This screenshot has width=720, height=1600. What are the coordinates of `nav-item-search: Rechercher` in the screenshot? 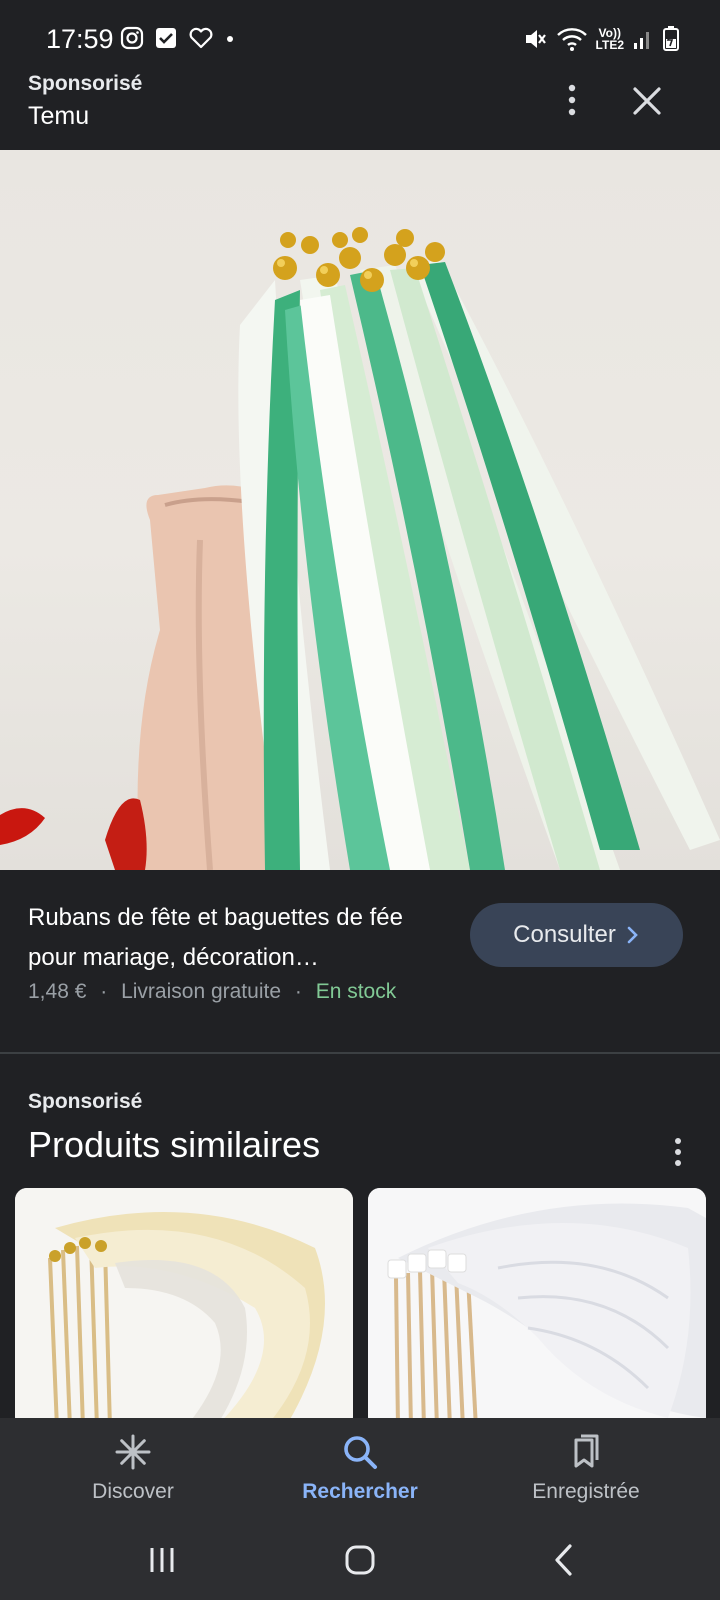 It's located at (360, 1472).